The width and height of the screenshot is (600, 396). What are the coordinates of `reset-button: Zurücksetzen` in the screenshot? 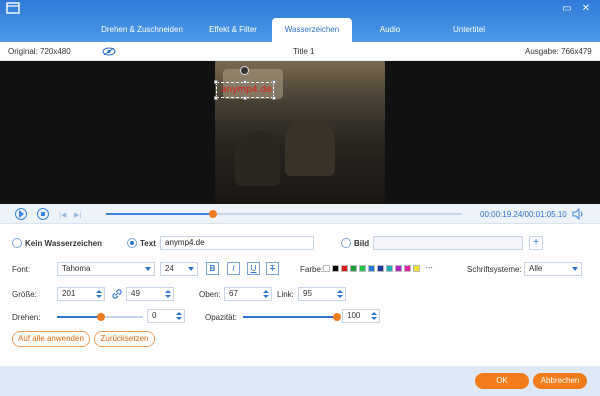 It's located at (124, 339).